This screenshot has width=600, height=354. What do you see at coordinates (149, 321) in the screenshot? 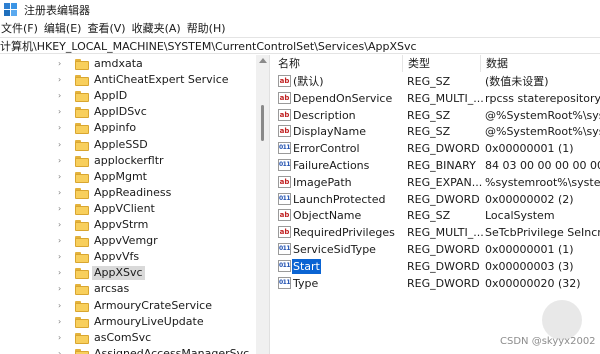
I see `tree-item-label: ArmouryLiveUpdate` at bounding box center [149, 321].